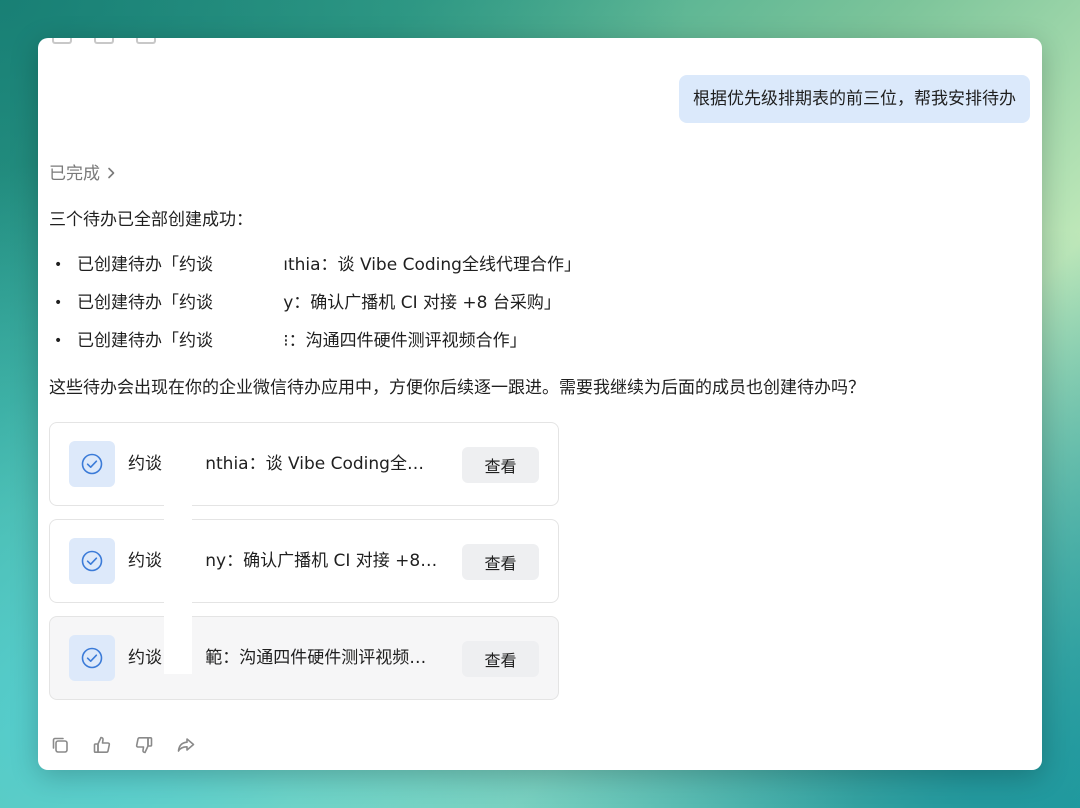 Image resolution: width=1080 pixels, height=808 pixels. Describe the element at coordinates (151, 220) in the screenshot. I see `reply-intro: 三个待办已全部创建成功：` at that location.